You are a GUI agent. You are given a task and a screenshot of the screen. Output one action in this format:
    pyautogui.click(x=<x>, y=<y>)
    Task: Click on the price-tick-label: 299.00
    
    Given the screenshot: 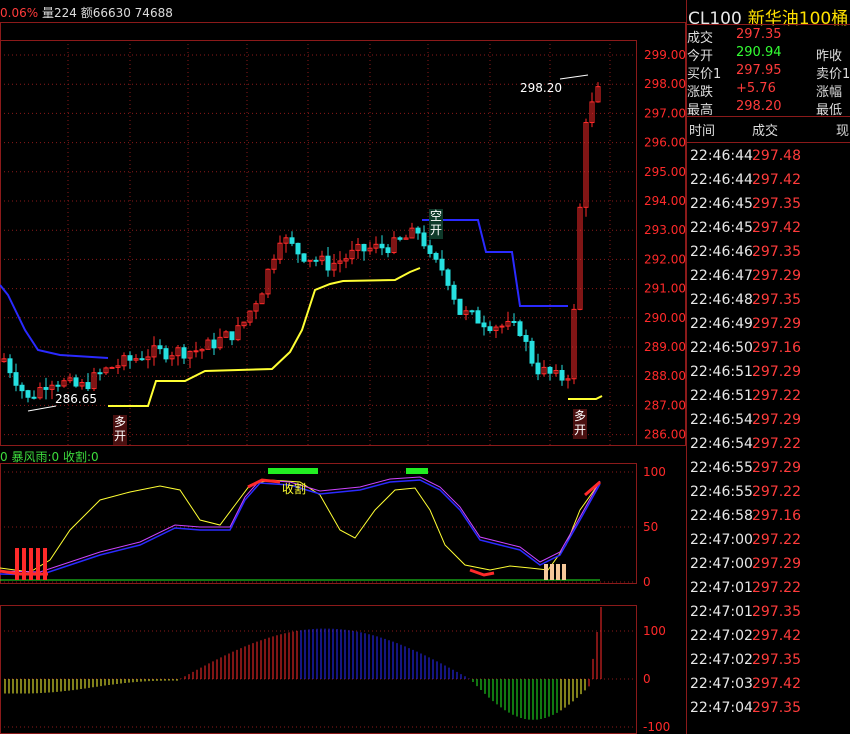 What is the action you would take?
    pyautogui.click(x=665, y=55)
    